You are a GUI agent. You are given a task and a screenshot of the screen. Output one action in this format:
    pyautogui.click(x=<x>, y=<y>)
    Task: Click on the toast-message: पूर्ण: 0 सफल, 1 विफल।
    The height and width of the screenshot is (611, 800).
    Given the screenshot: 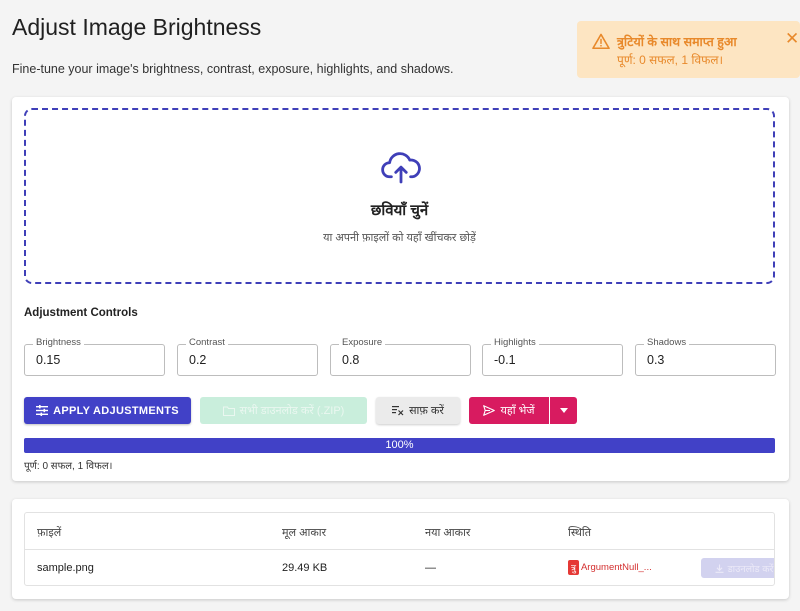 What is the action you would take?
    pyautogui.click(x=670, y=60)
    